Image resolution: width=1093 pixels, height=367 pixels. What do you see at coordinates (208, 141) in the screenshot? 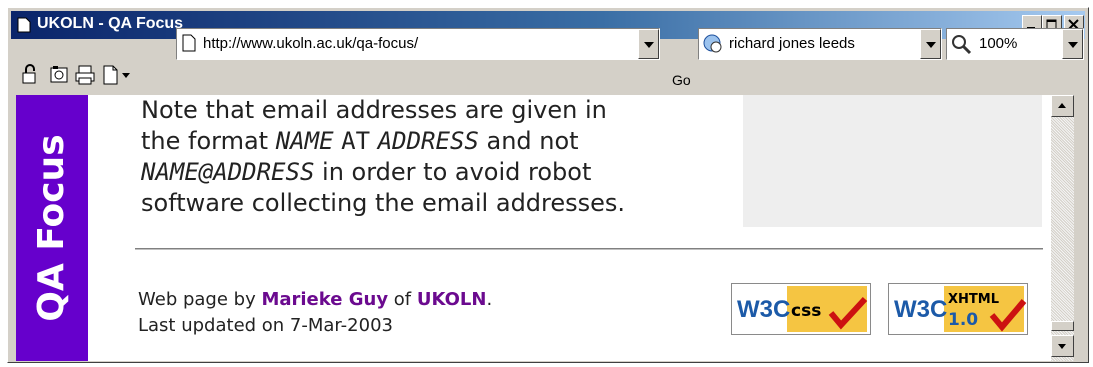
I see `note-text: the format` at bounding box center [208, 141].